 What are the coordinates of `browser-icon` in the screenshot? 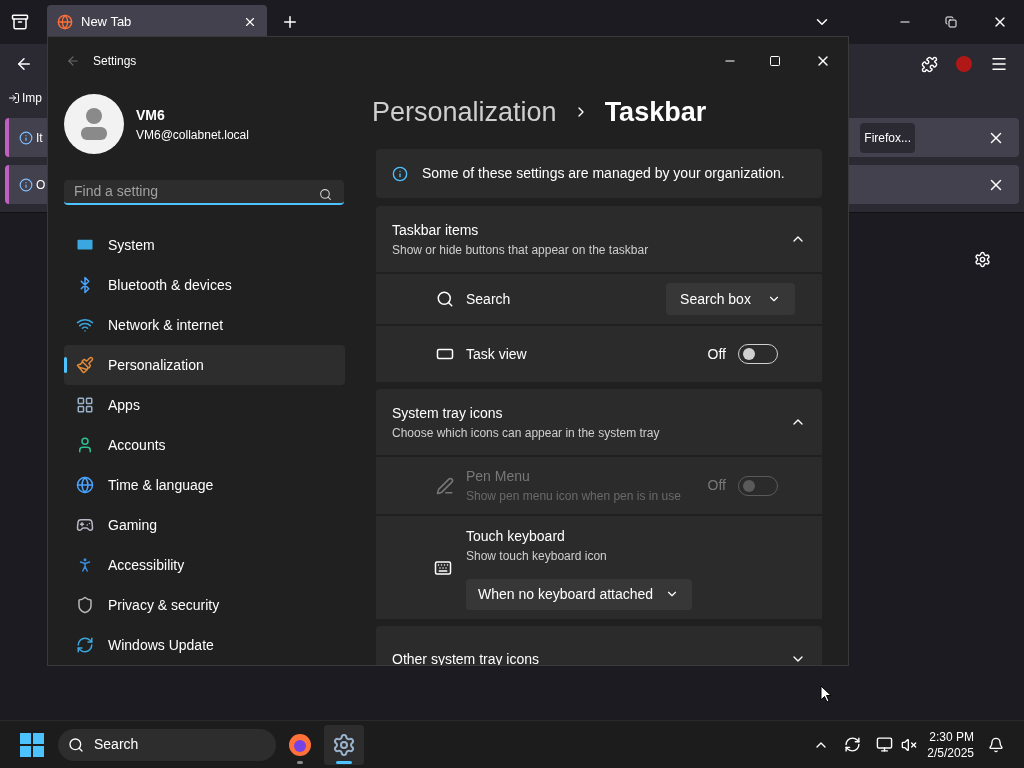 It's located at (300, 744).